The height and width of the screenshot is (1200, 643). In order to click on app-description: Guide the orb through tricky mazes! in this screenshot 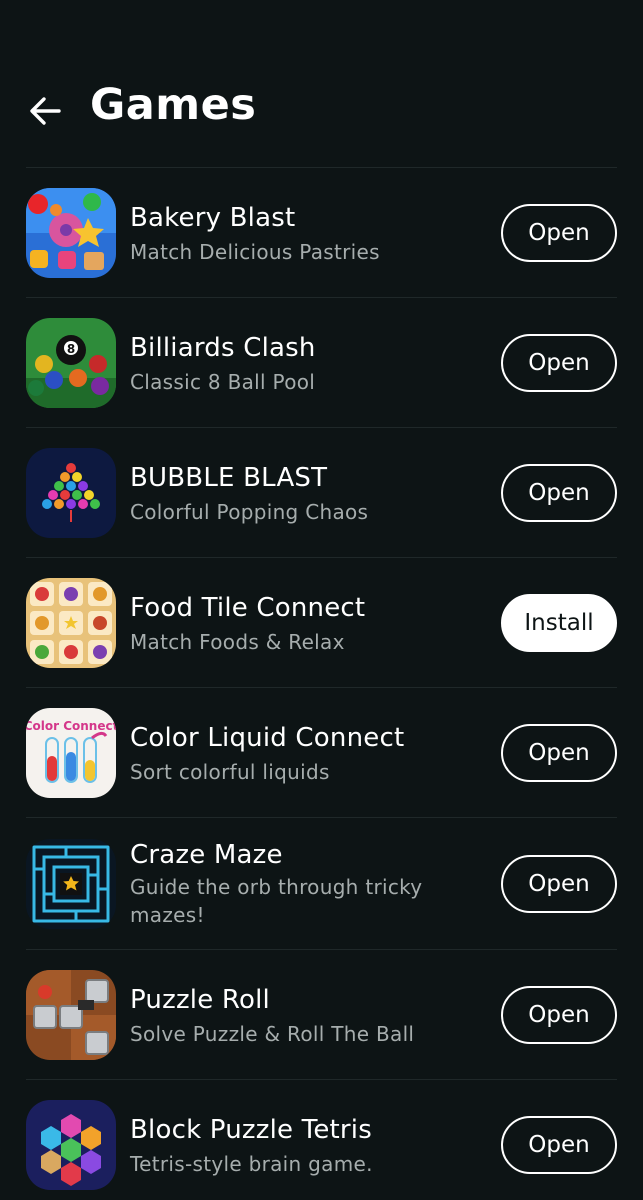, I will do `click(276, 901)`.